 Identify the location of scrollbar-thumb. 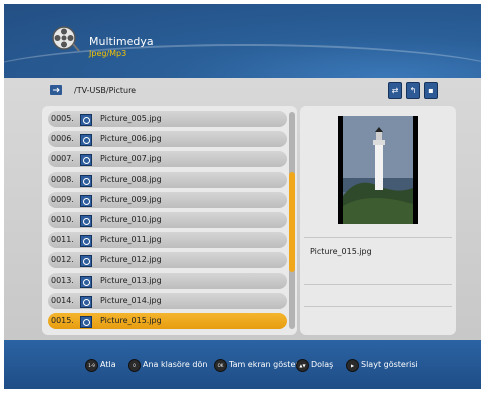
(292, 222).